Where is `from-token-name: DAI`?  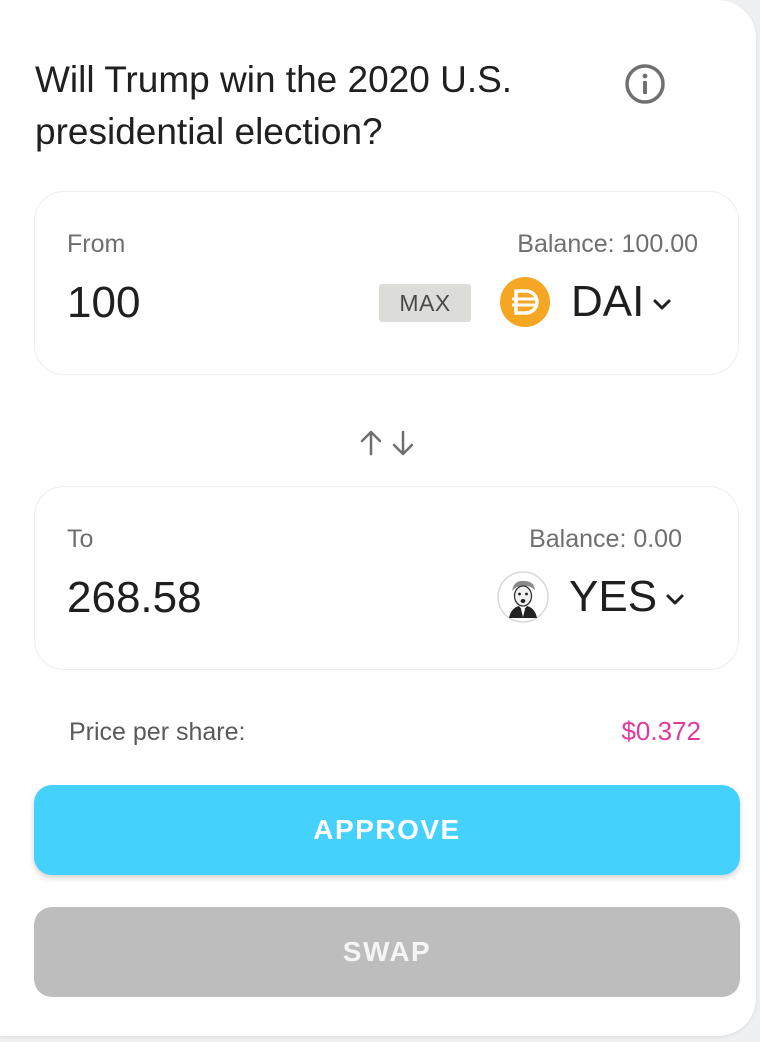
from-token-name: DAI is located at coordinates (608, 301).